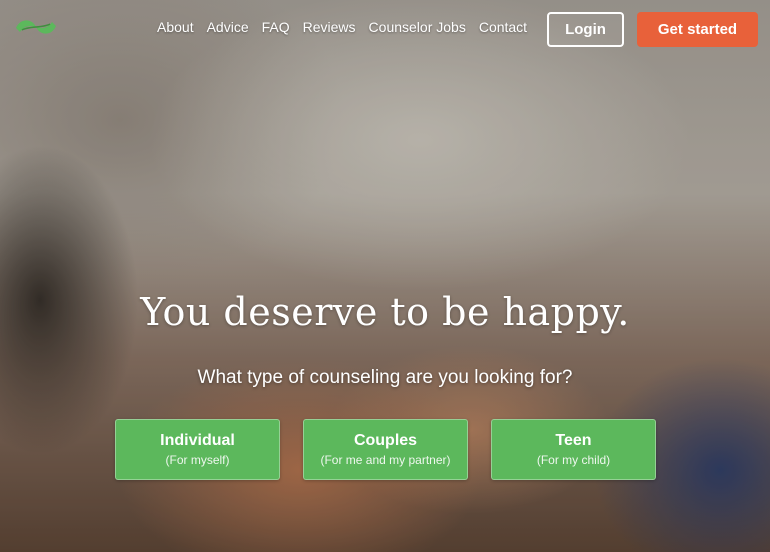  What do you see at coordinates (197, 459) in the screenshot?
I see `option-subtitle: (For myself)` at bounding box center [197, 459].